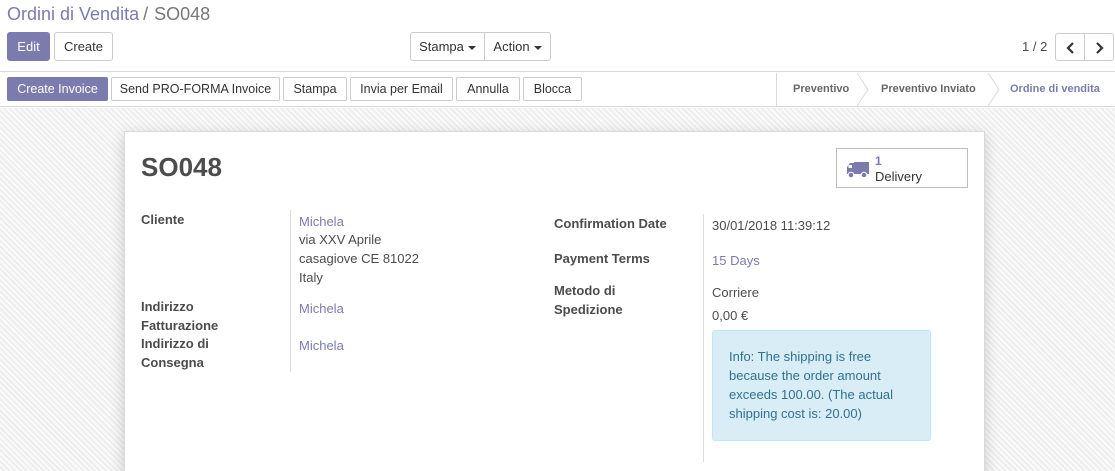 Image resolution: width=1115 pixels, height=471 pixels. I want to click on customer-address-line: Italy, so click(311, 277).